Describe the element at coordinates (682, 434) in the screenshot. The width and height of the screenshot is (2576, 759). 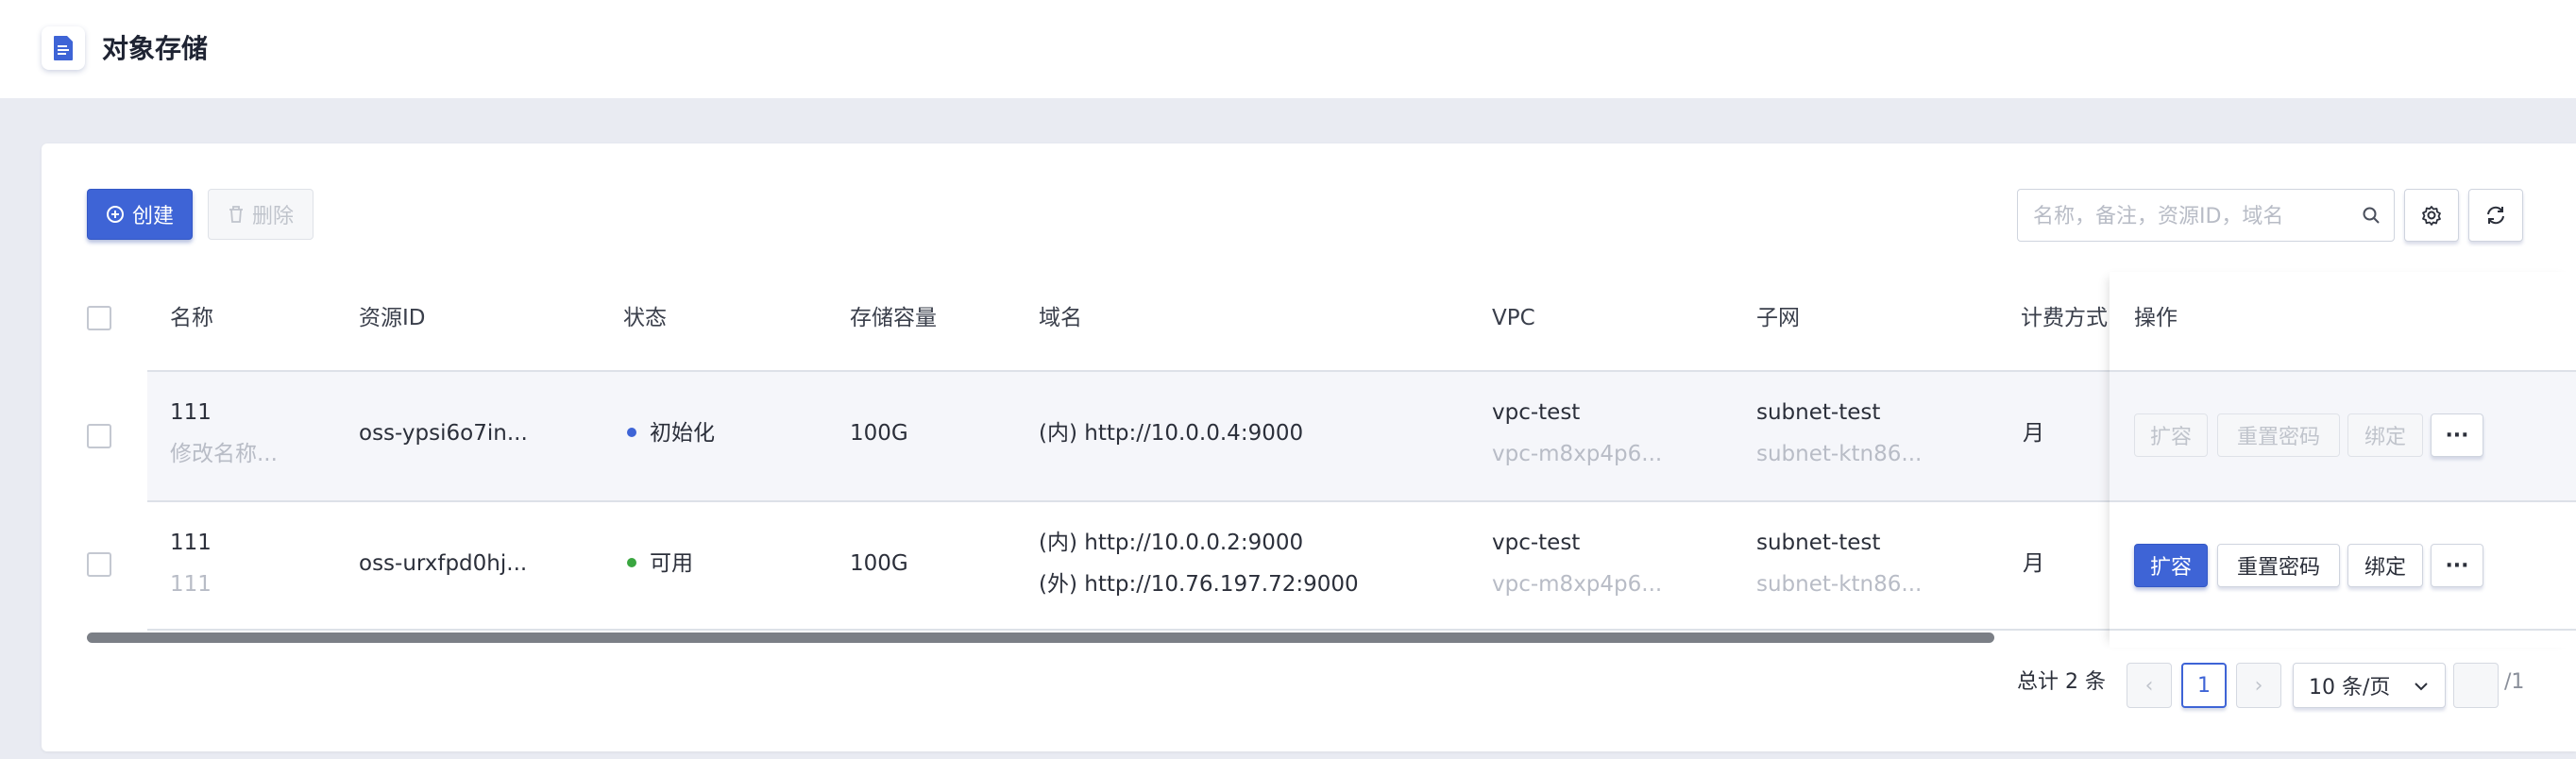
I see `row-status-label: 初始化` at that location.